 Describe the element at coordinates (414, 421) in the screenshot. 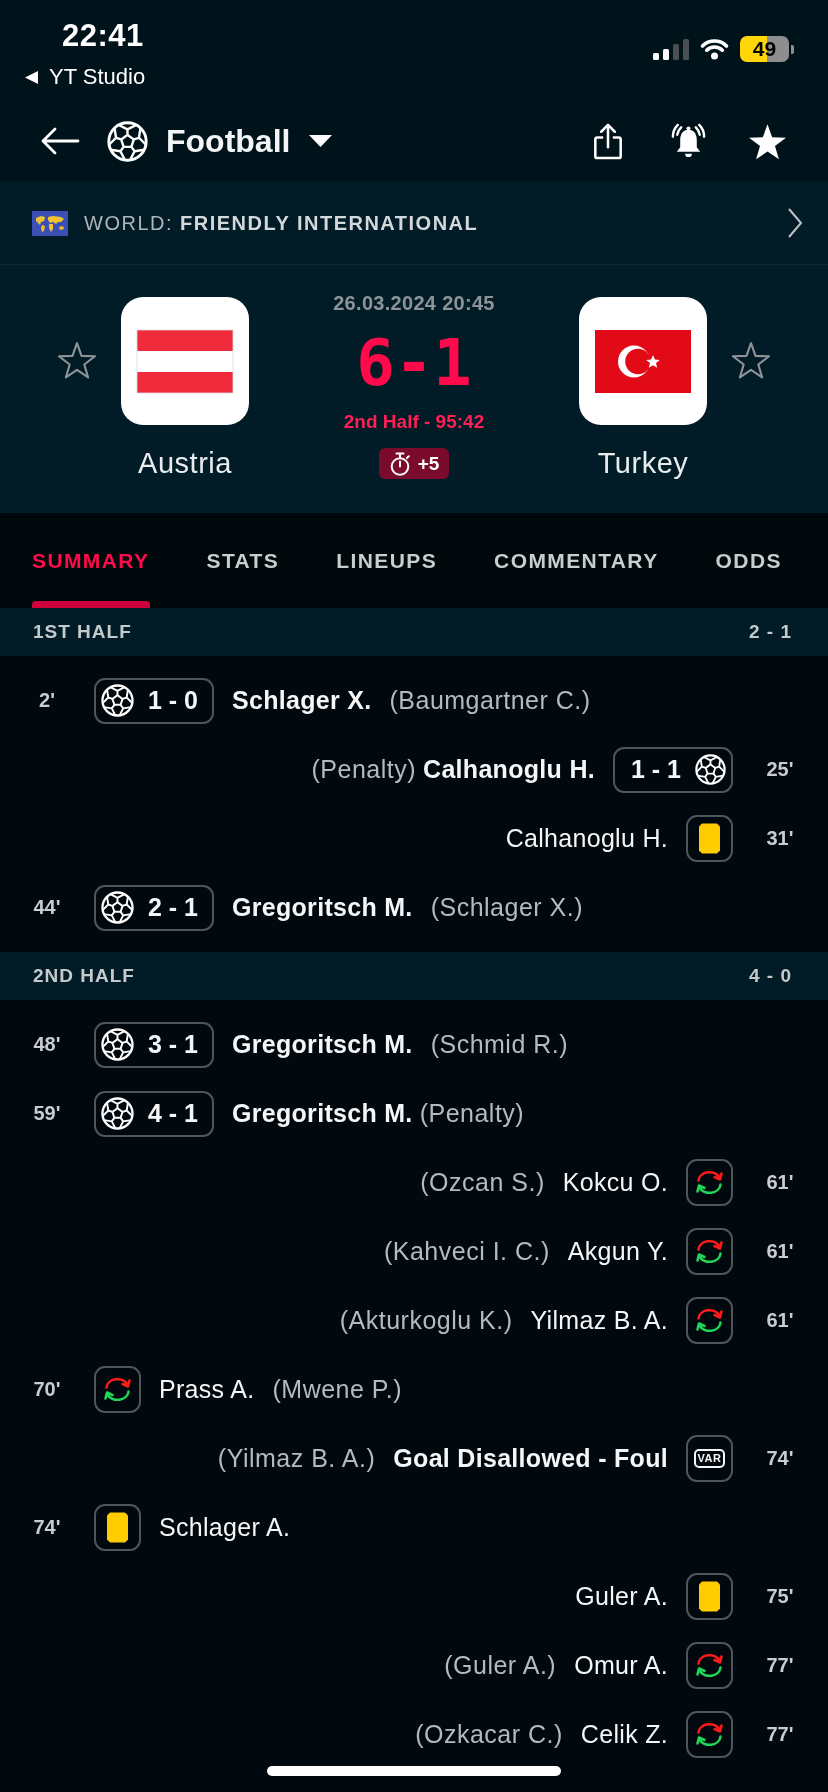

I see `match-status: 2nd Half - 95:42` at that location.